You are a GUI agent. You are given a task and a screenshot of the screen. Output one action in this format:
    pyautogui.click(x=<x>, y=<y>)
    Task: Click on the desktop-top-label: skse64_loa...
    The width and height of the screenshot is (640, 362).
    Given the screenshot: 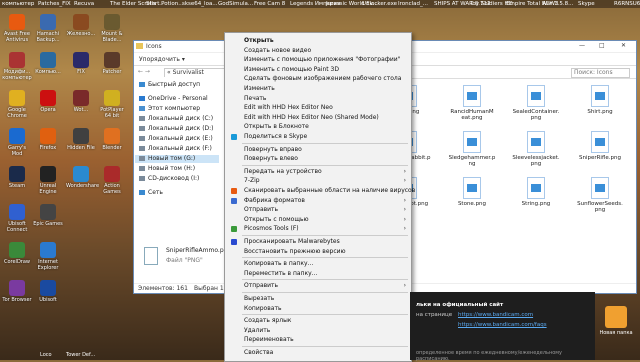 What is the action you would take?
    pyautogui.click(x=200, y=4)
    